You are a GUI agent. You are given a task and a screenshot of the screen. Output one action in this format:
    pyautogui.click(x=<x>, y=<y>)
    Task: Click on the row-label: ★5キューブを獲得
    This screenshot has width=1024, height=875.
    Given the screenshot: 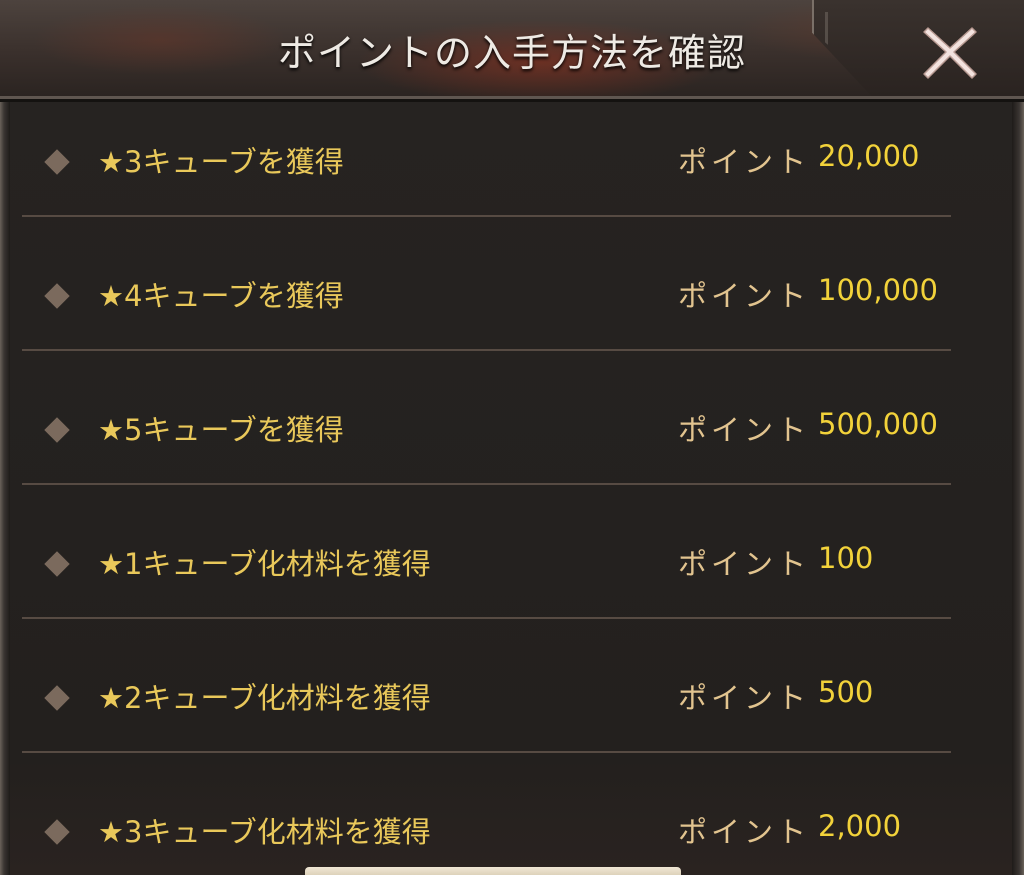 What is the action you would take?
    pyautogui.click(x=221, y=430)
    